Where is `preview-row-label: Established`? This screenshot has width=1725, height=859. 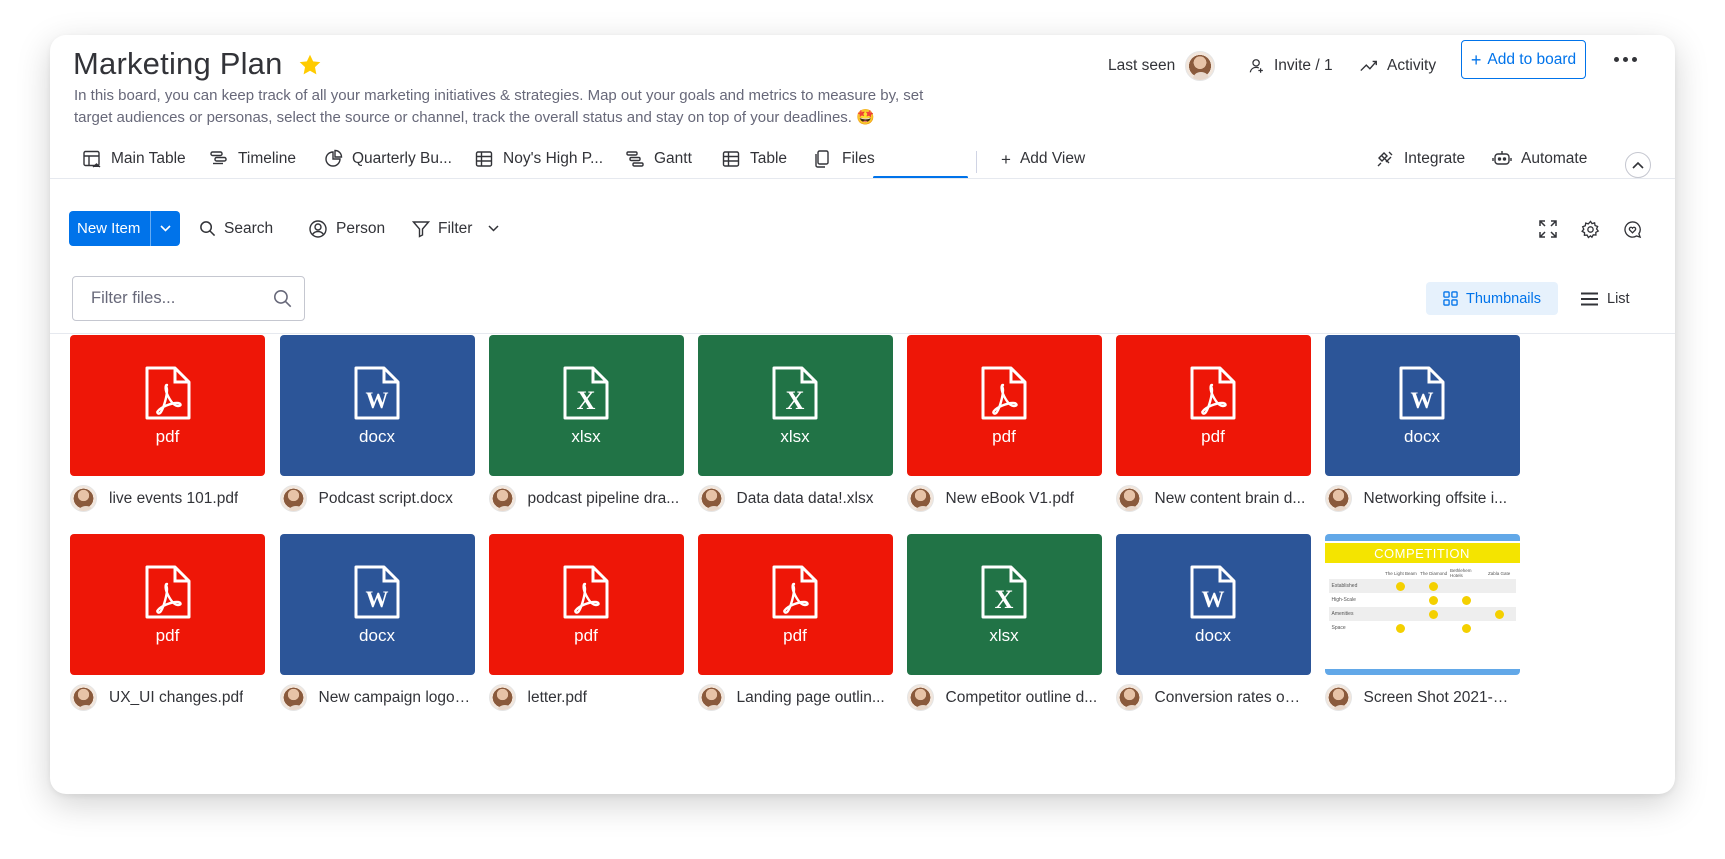 preview-row-label: Established is located at coordinates (1344, 586).